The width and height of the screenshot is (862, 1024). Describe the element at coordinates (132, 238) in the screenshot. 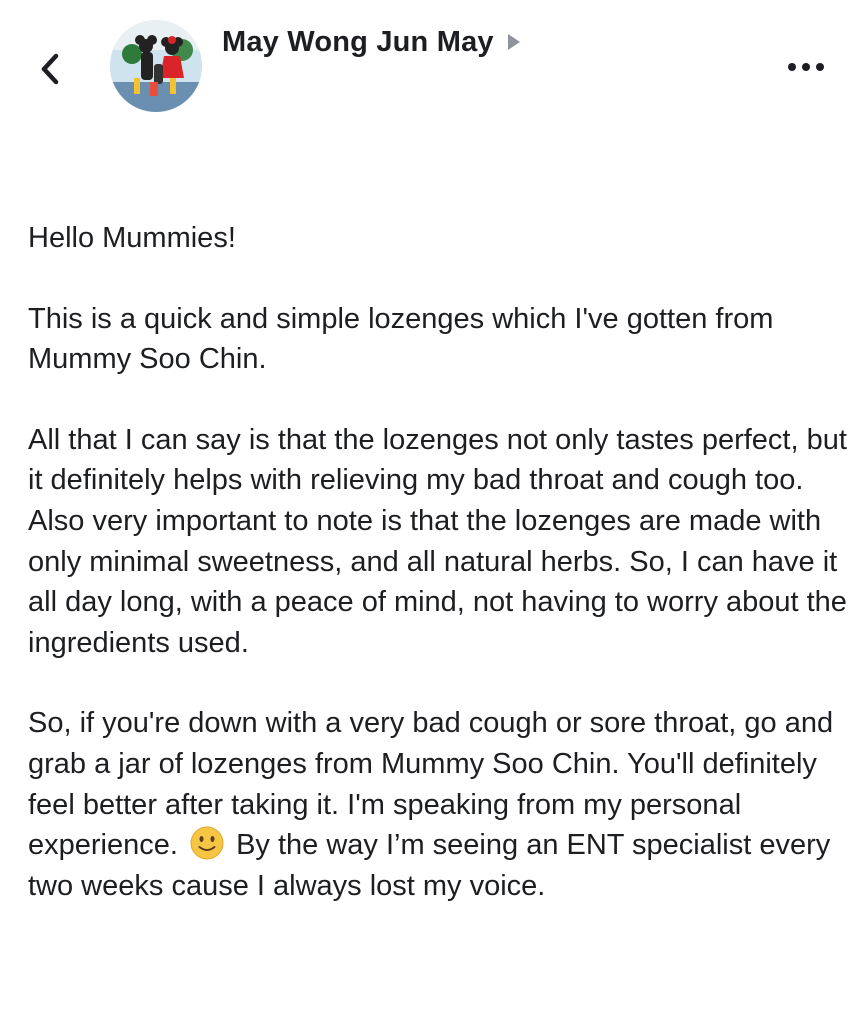

I see `post-greeting: Hello Mummies!` at that location.